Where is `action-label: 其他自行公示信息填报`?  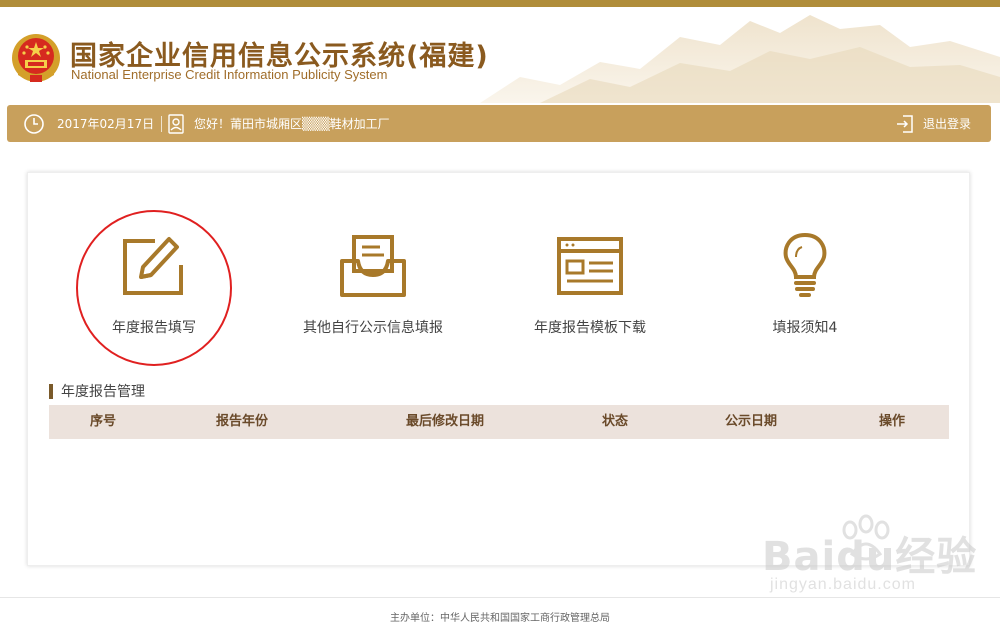
action-label: 其他自行公示信息填报 is located at coordinates (373, 328).